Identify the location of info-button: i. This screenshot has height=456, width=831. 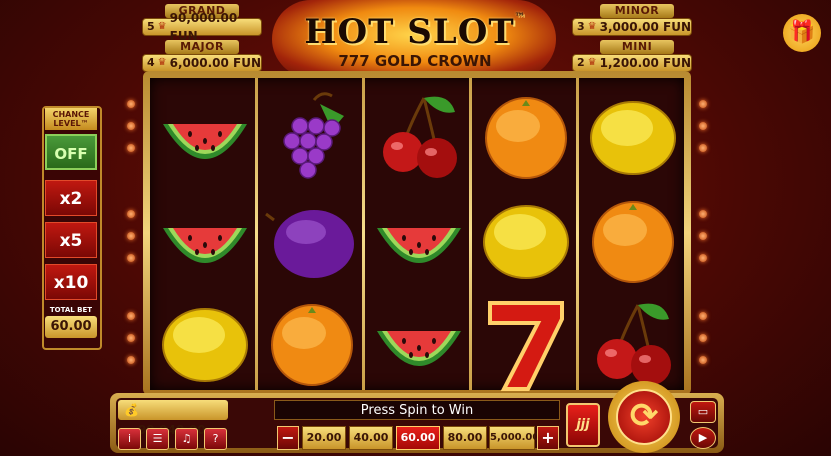
(129, 439).